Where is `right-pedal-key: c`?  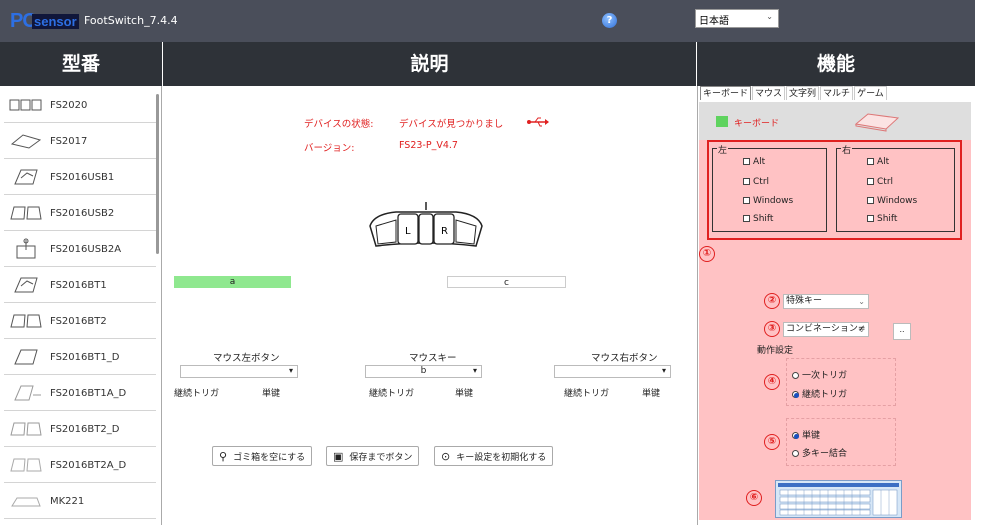 right-pedal-key: c is located at coordinates (506, 282).